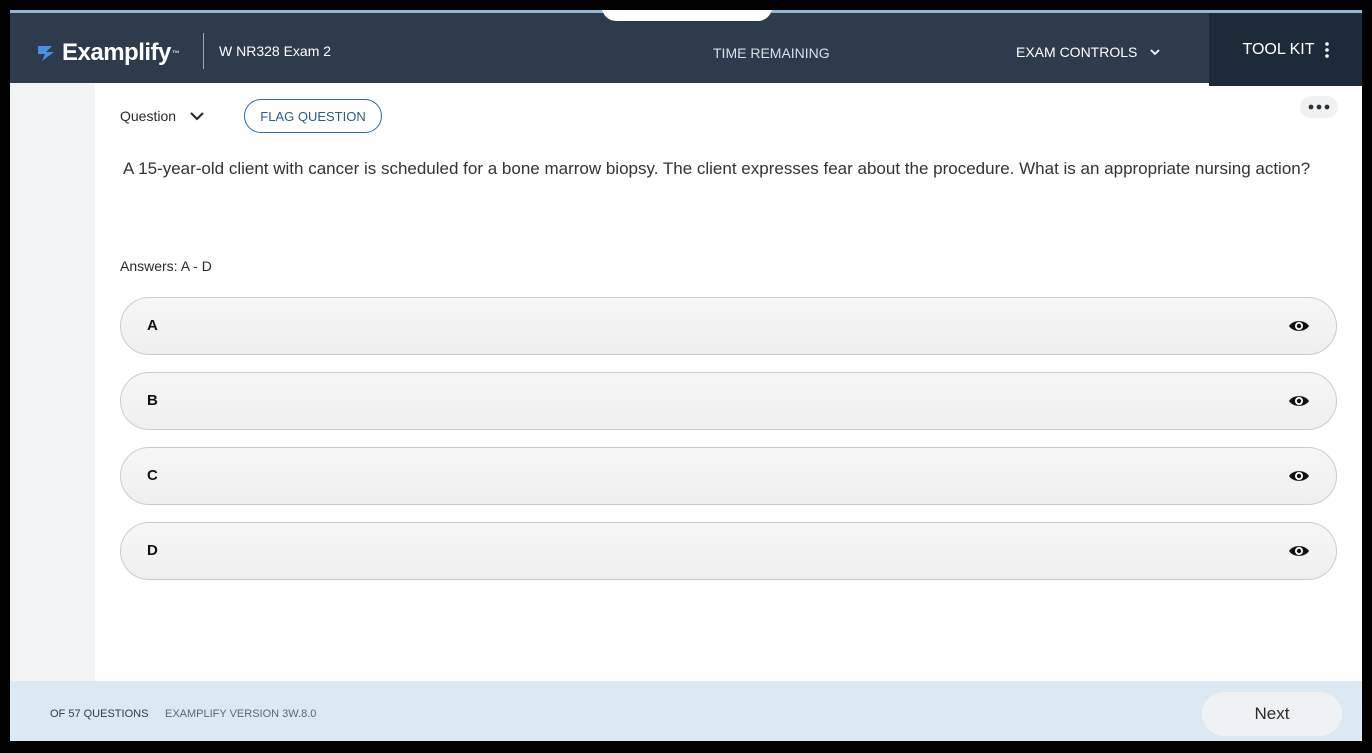  I want to click on answer-option-c: C, so click(728, 476).